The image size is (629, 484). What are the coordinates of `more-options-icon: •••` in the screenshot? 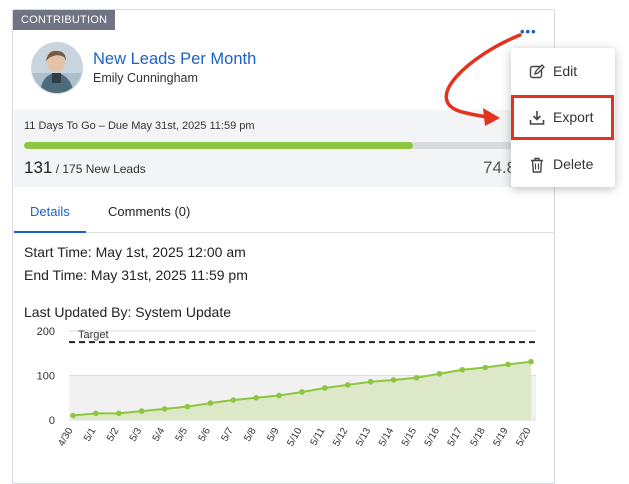 It's located at (528, 31).